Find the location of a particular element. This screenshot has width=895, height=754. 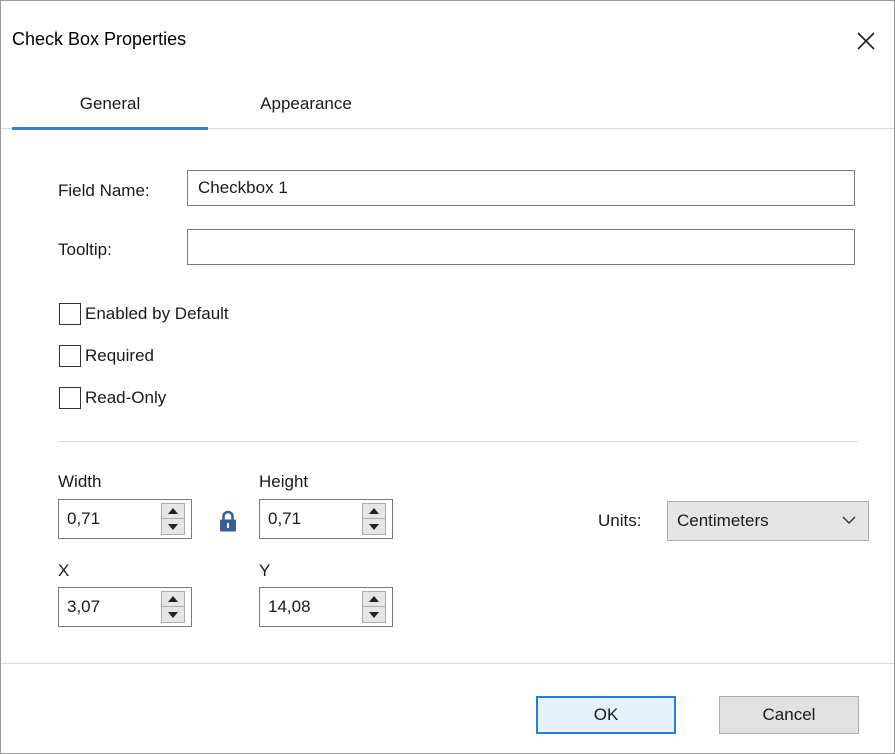

required-checkbox: Required is located at coordinates (106, 356).